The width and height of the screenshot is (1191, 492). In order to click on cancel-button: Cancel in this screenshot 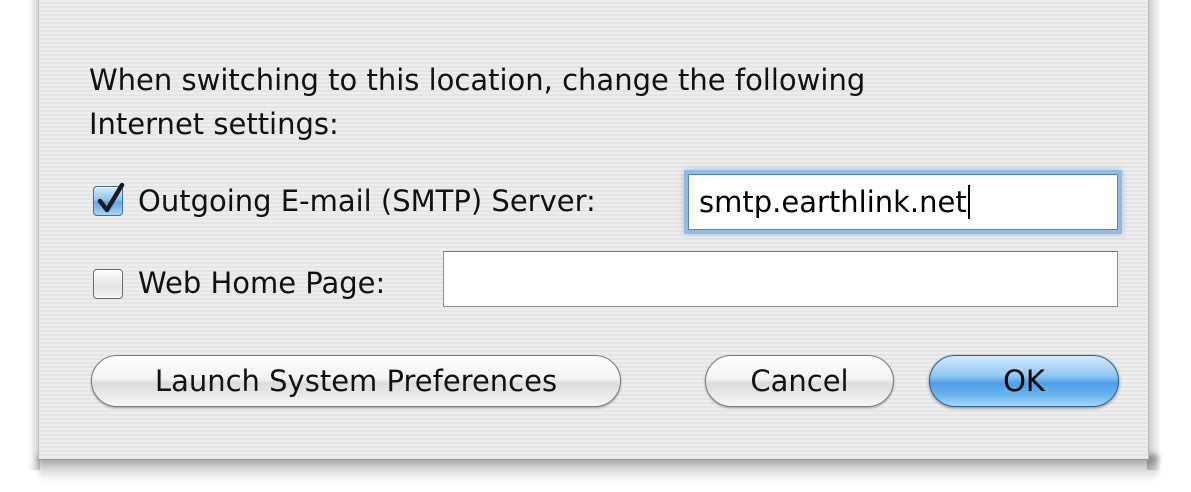, I will do `click(799, 381)`.